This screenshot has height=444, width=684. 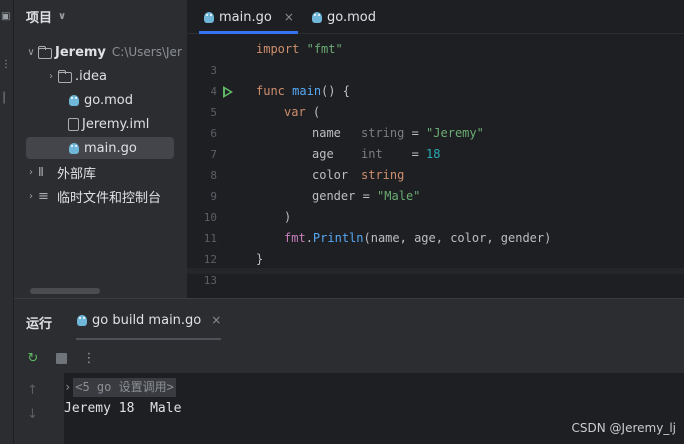 I want to click on code-line: 10 gender = "Male", so click(x=435, y=205).